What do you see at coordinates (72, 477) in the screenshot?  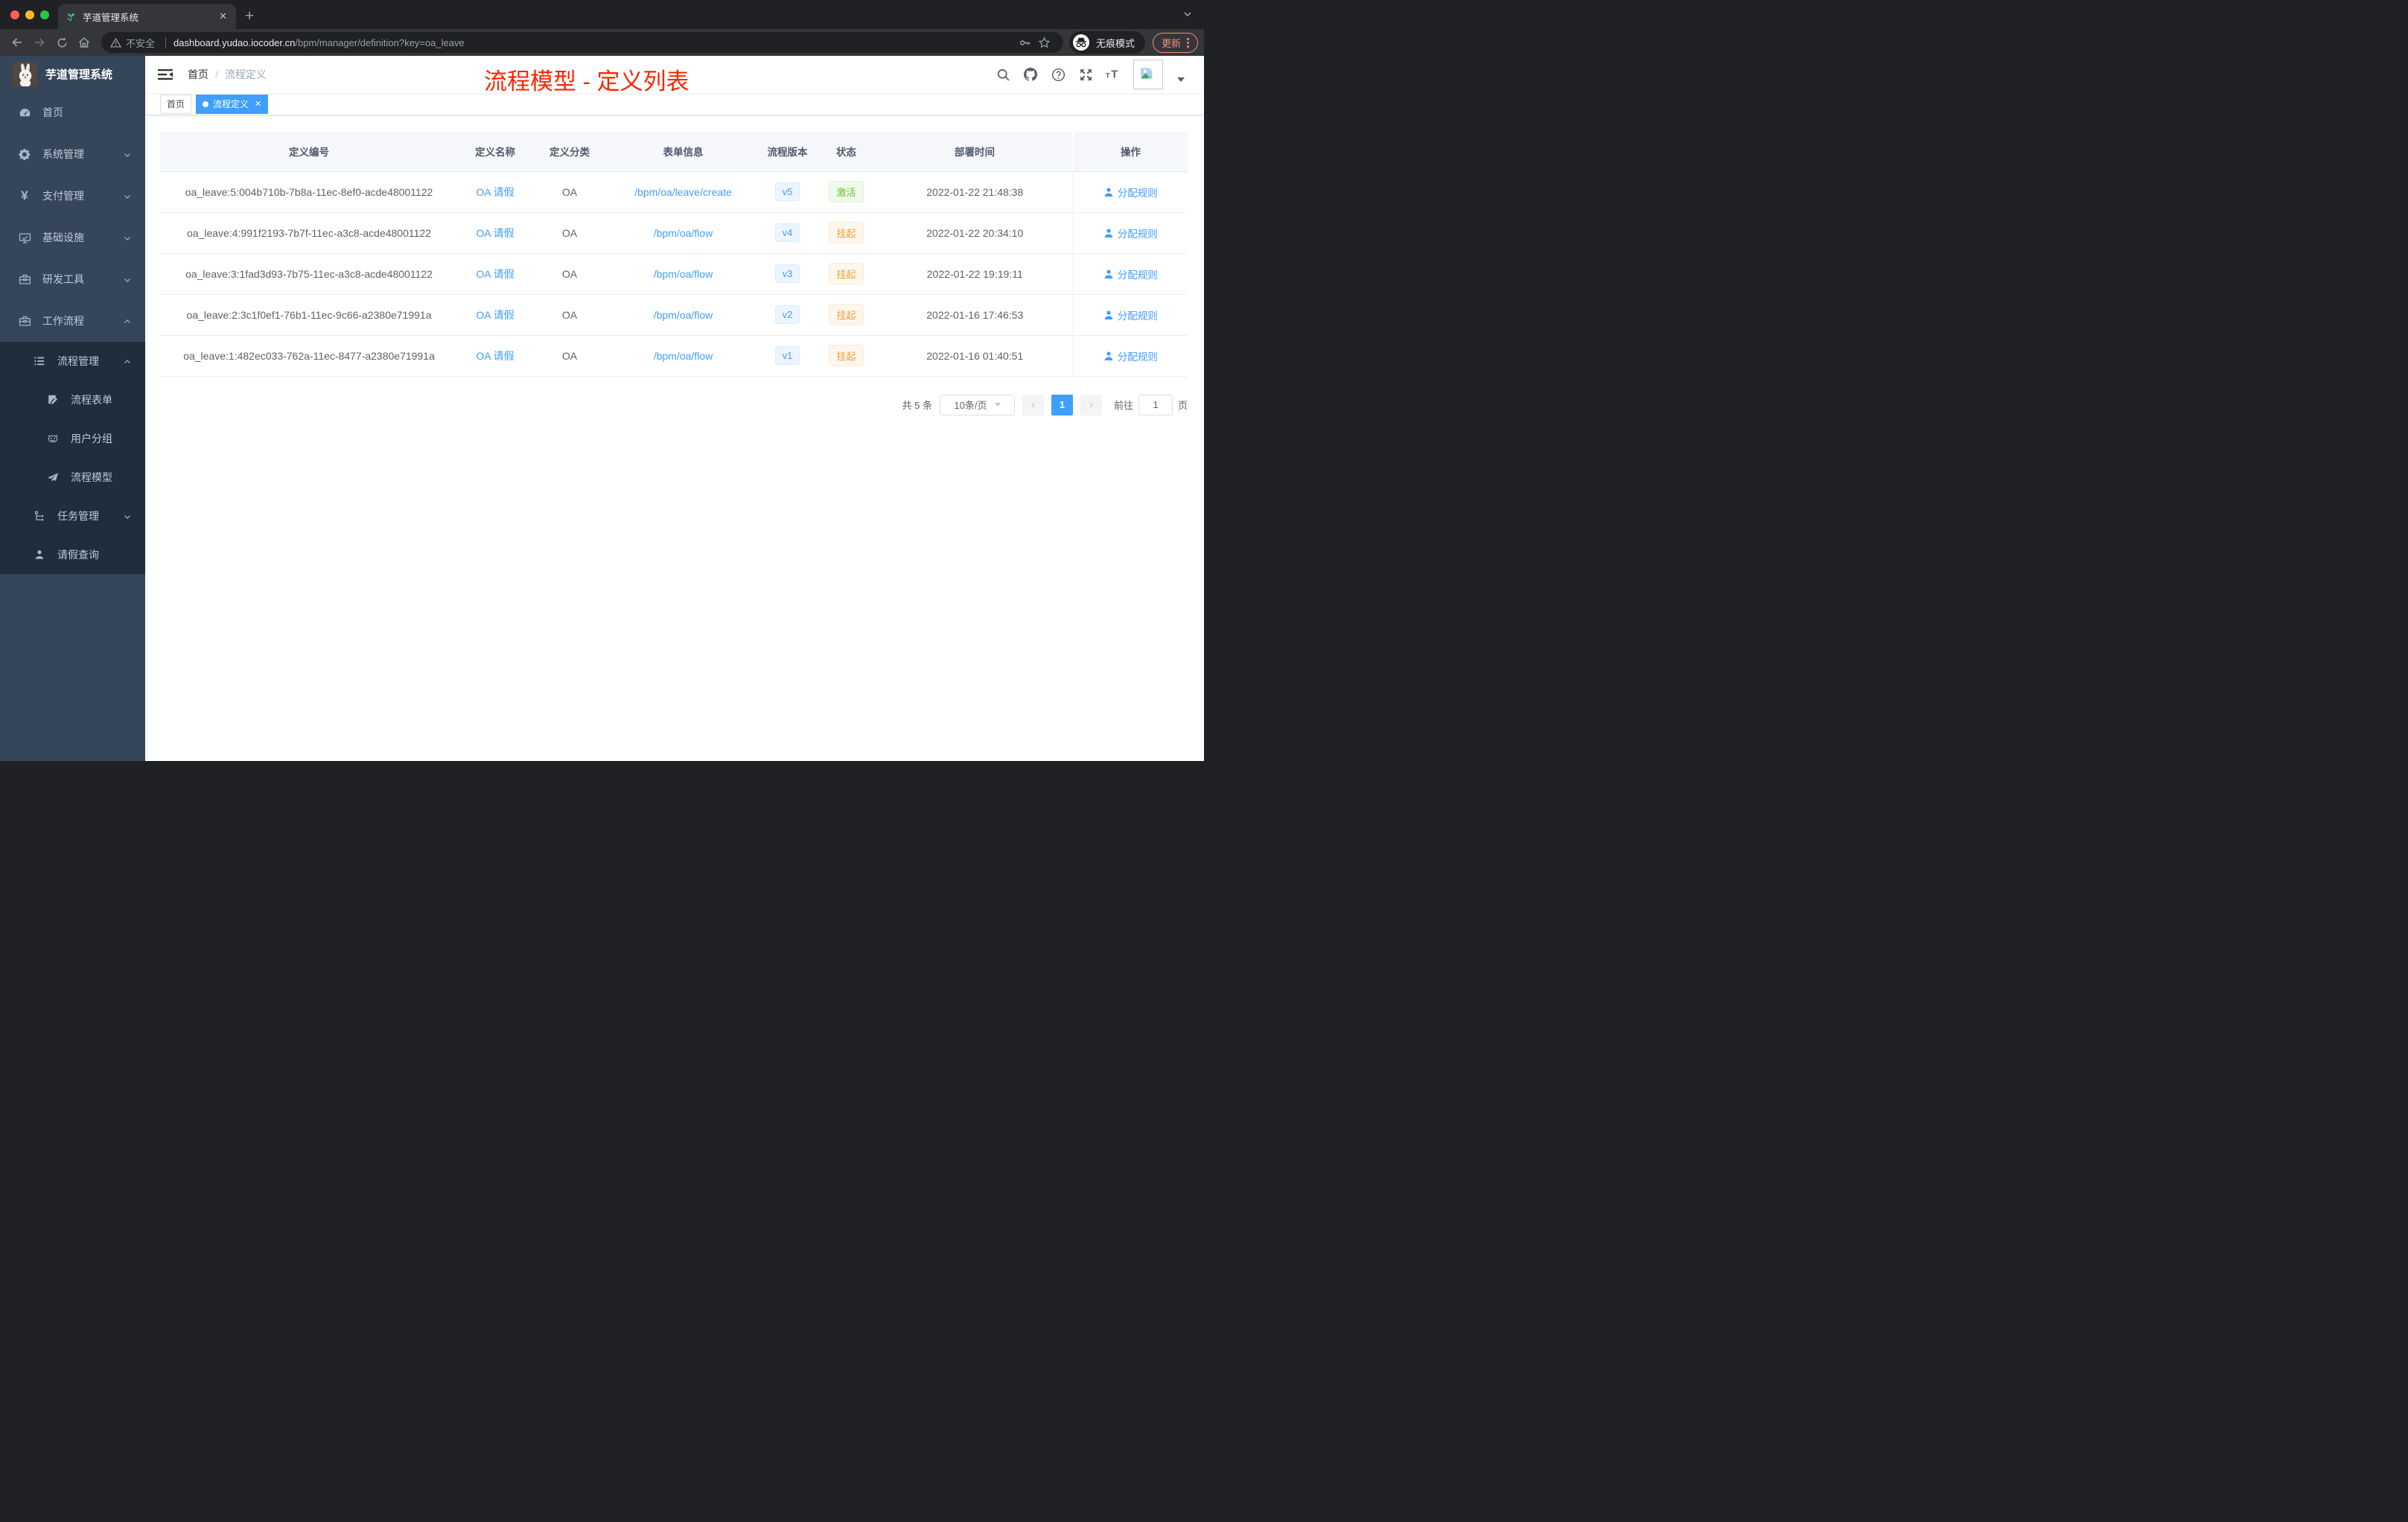 I see `sidebar-item-process-model: 流程模型` at bounding box center [72, 477].